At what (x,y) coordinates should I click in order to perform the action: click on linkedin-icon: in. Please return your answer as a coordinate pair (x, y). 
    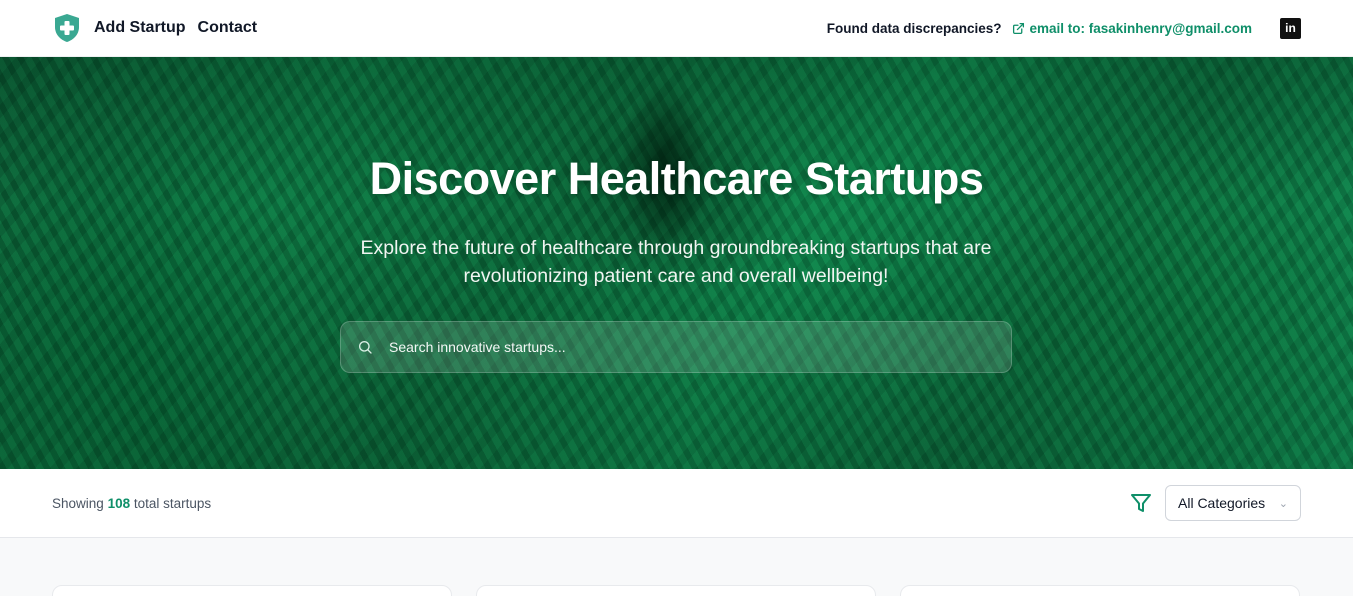
    Looking at the image, I should click on (1290, 28).